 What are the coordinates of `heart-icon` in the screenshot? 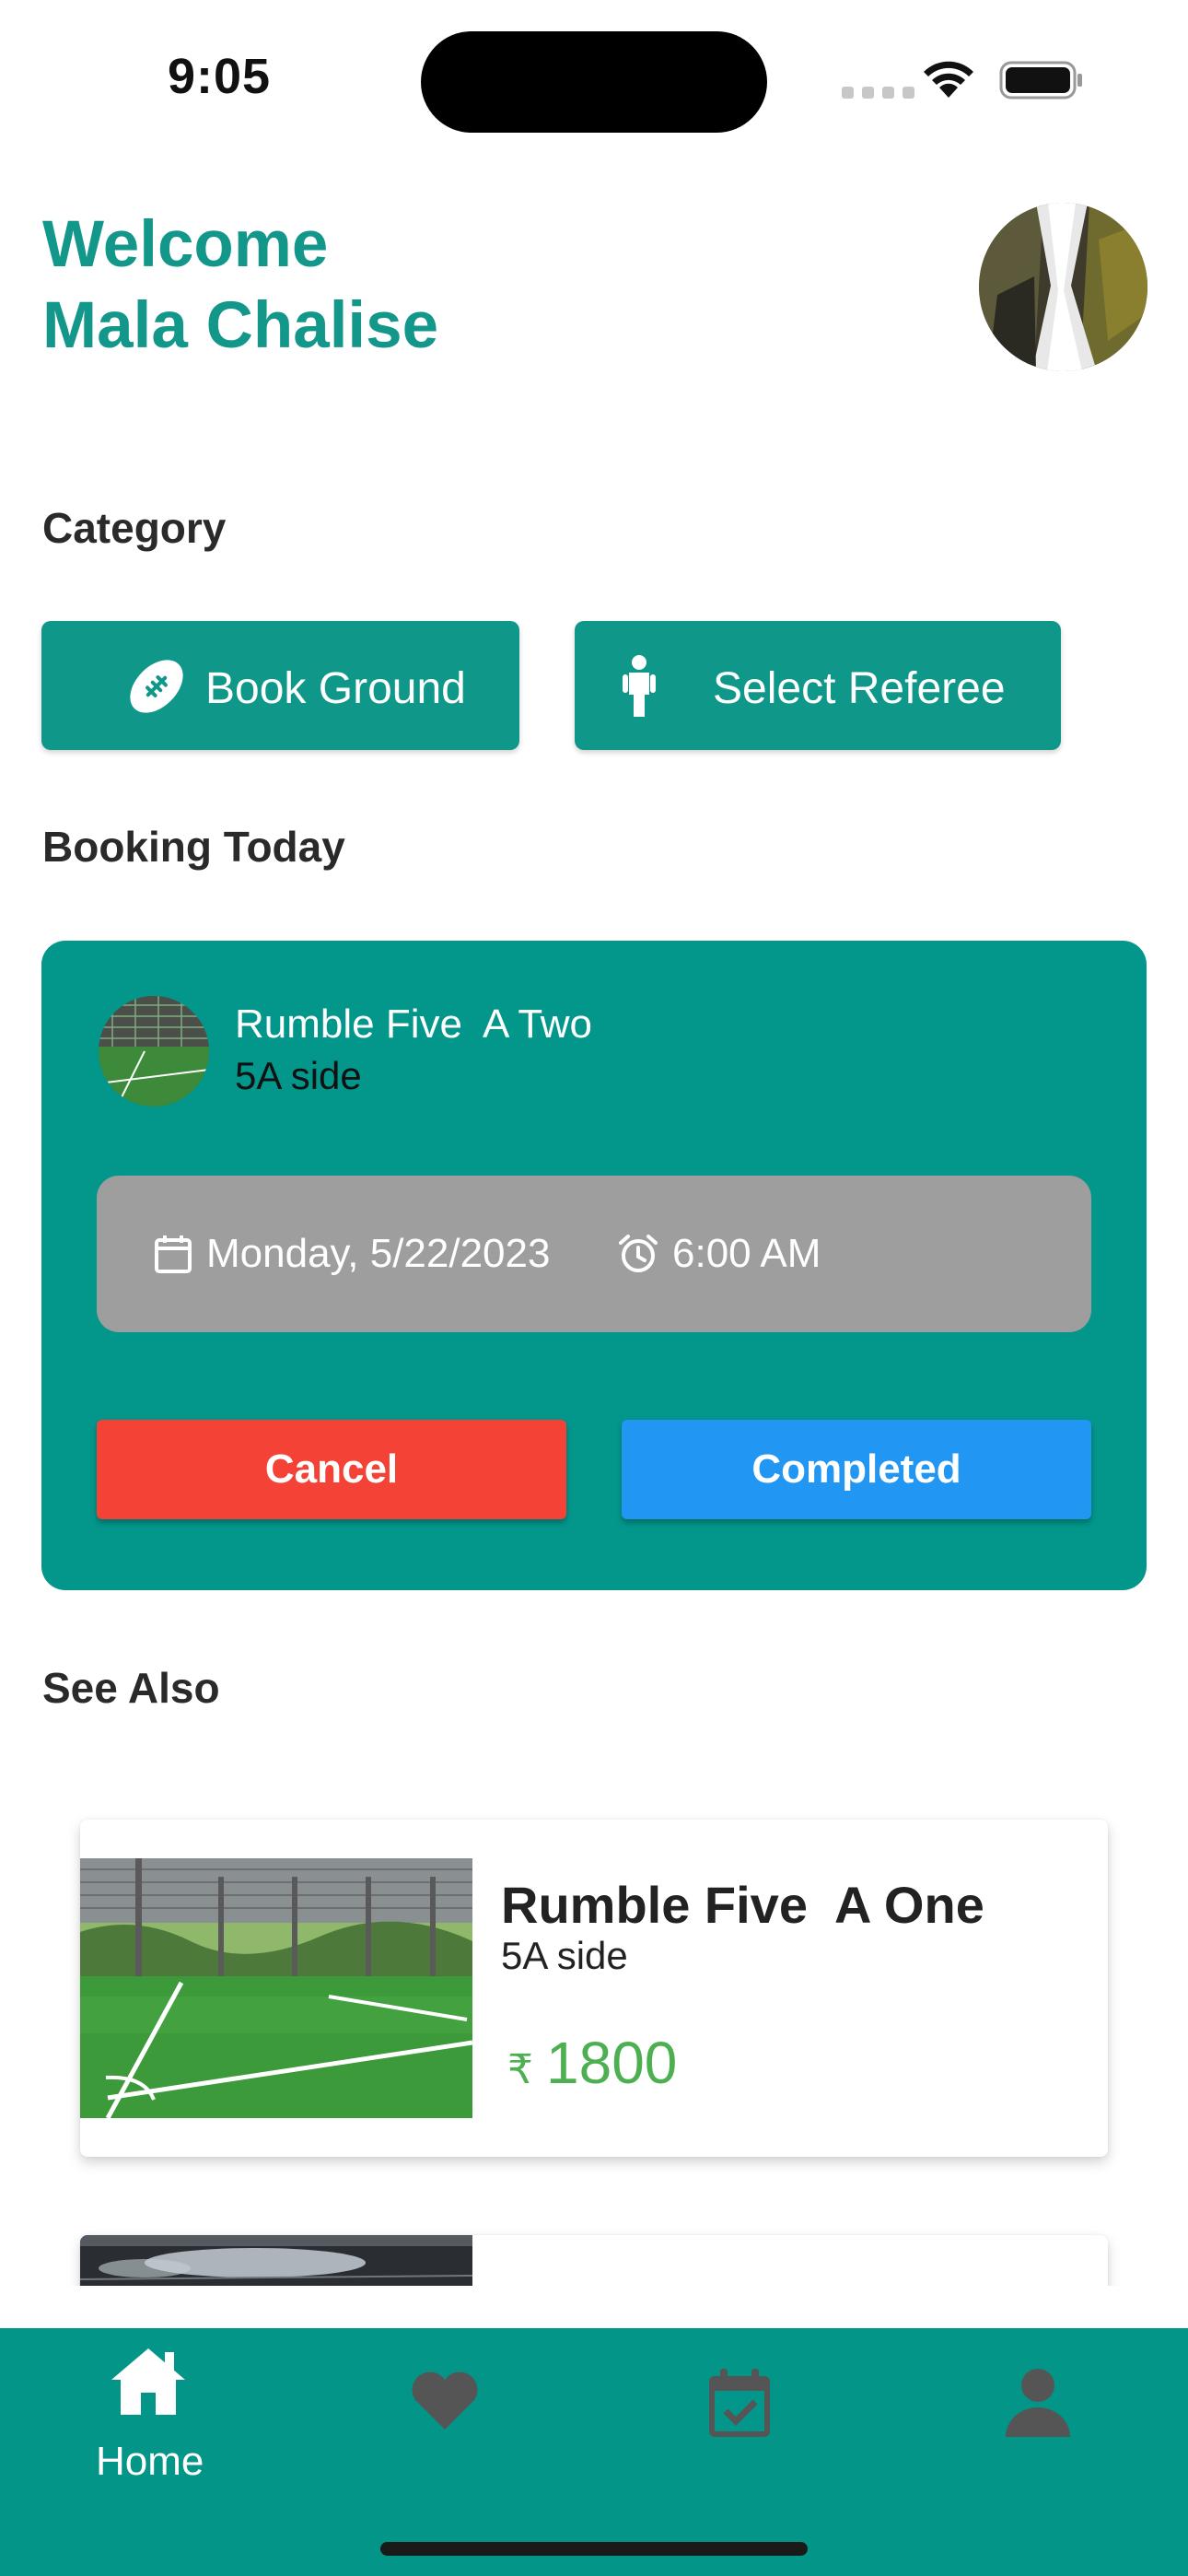 It's located at (445, 2400).